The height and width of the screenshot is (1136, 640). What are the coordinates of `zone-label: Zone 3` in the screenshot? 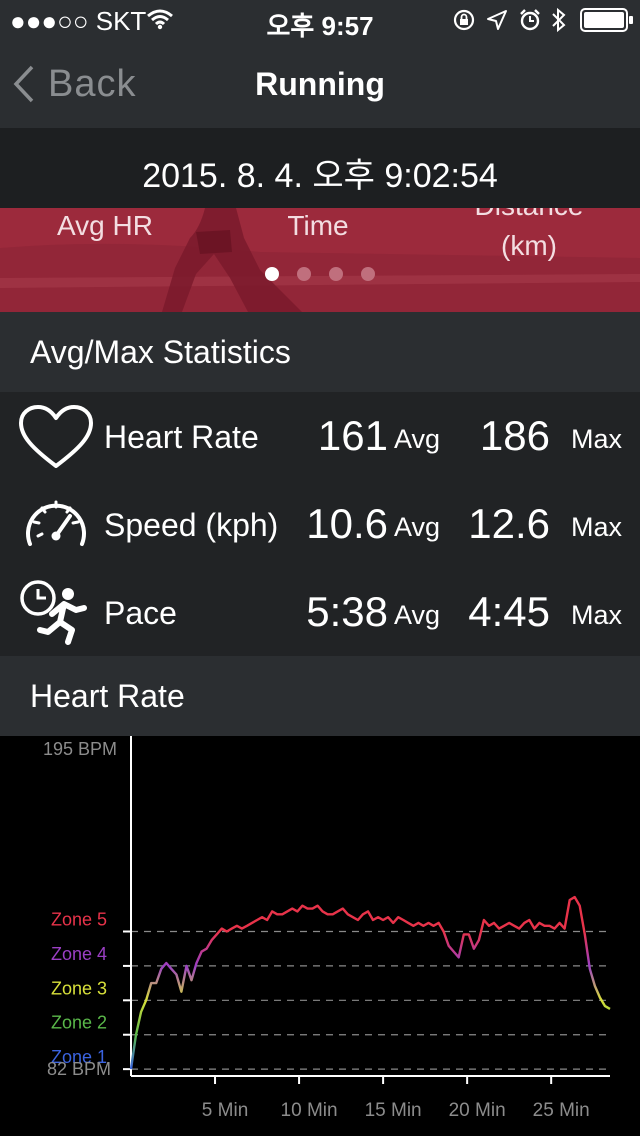 It's located at (79, 988).